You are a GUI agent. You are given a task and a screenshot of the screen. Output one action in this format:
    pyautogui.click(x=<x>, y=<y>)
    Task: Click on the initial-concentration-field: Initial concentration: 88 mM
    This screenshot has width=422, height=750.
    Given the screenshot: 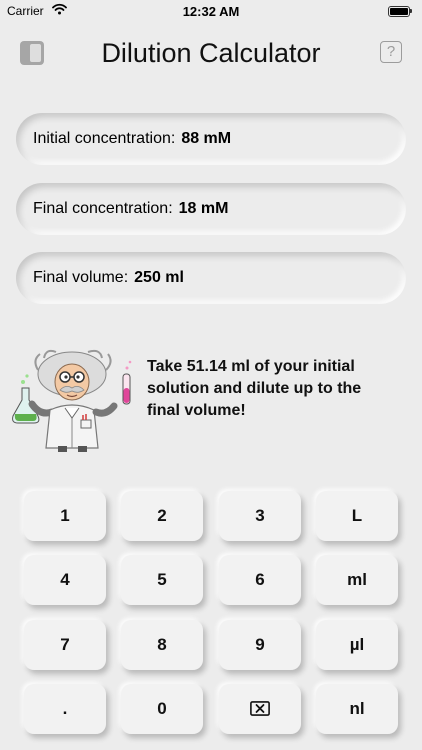 What is the action you would take?
    pyautogui.click(x=211, y=139)
    